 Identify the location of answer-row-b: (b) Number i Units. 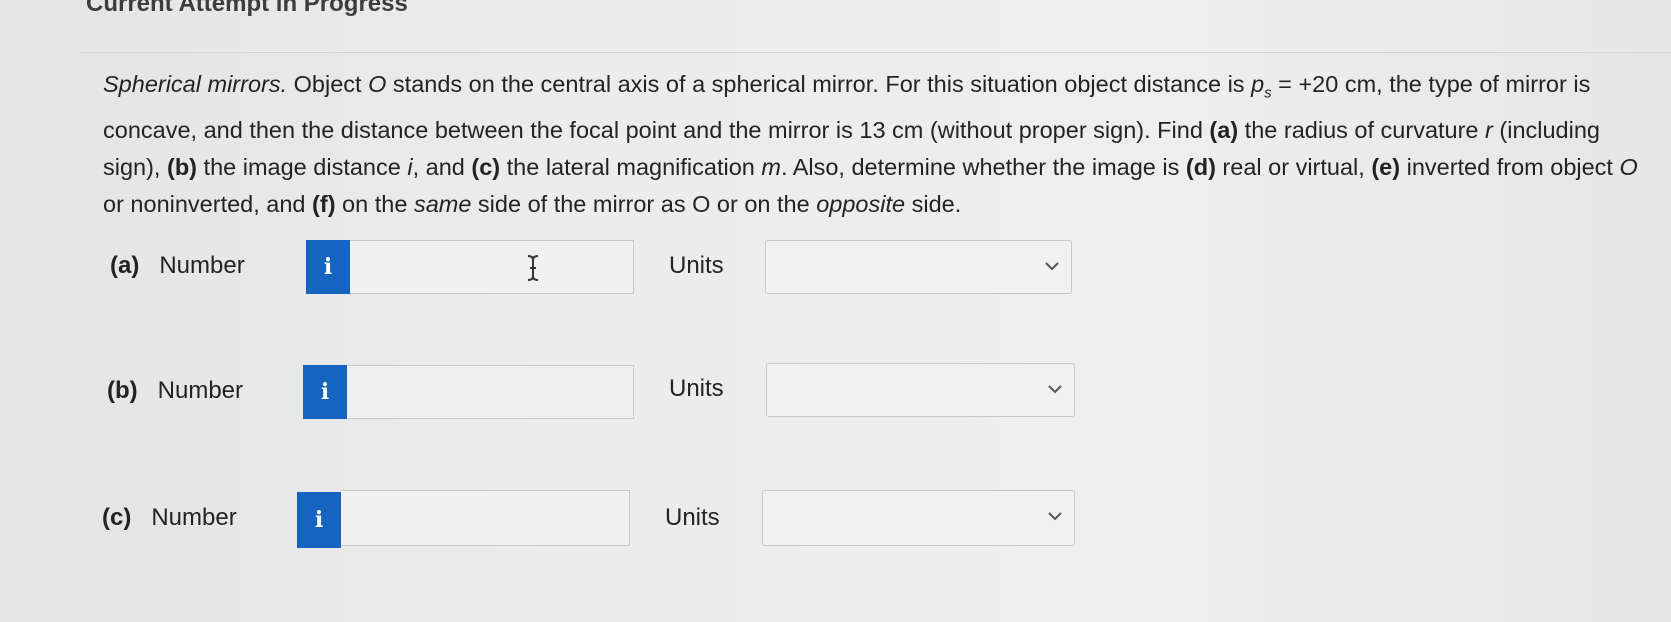
(835, 391).